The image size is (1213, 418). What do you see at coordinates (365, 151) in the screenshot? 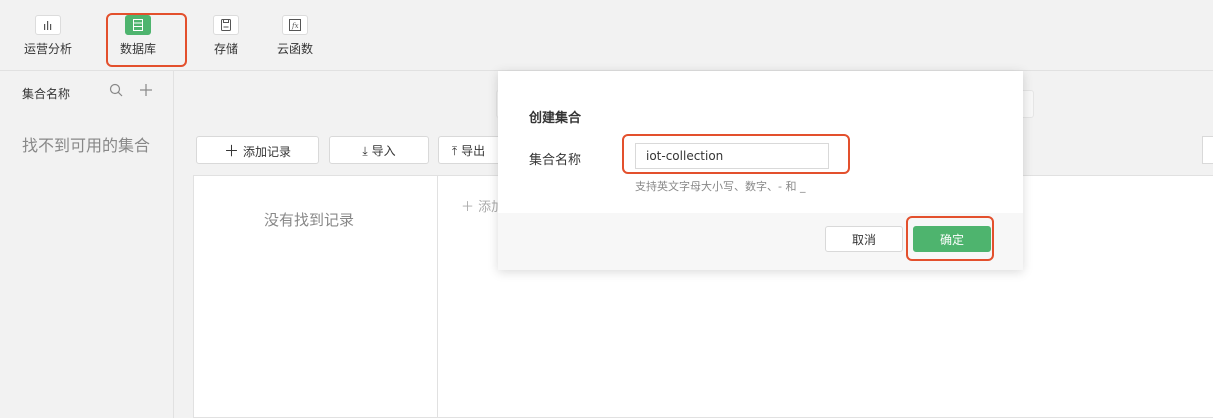
I see `download-arrow-icon: ⤓` at bounding box center [365, 151].